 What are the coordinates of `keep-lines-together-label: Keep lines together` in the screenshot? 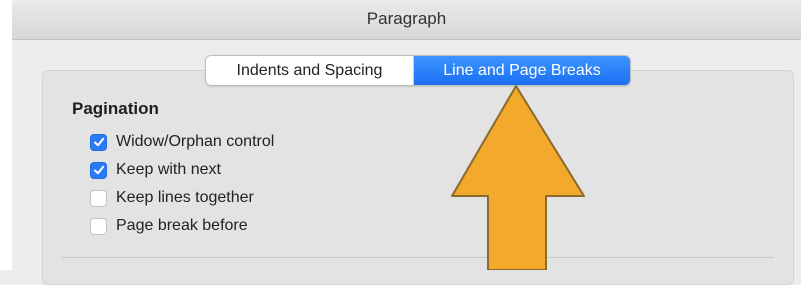 It's located at (185, 197).